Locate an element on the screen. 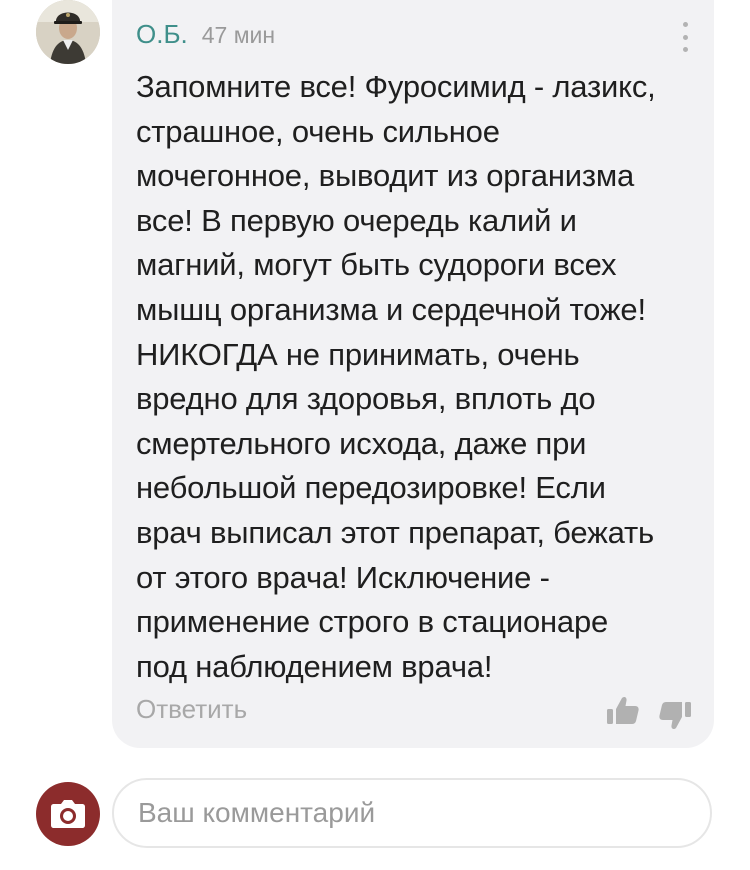  comment-line: под наблюдением врача! is located at coordinates (314, 666).